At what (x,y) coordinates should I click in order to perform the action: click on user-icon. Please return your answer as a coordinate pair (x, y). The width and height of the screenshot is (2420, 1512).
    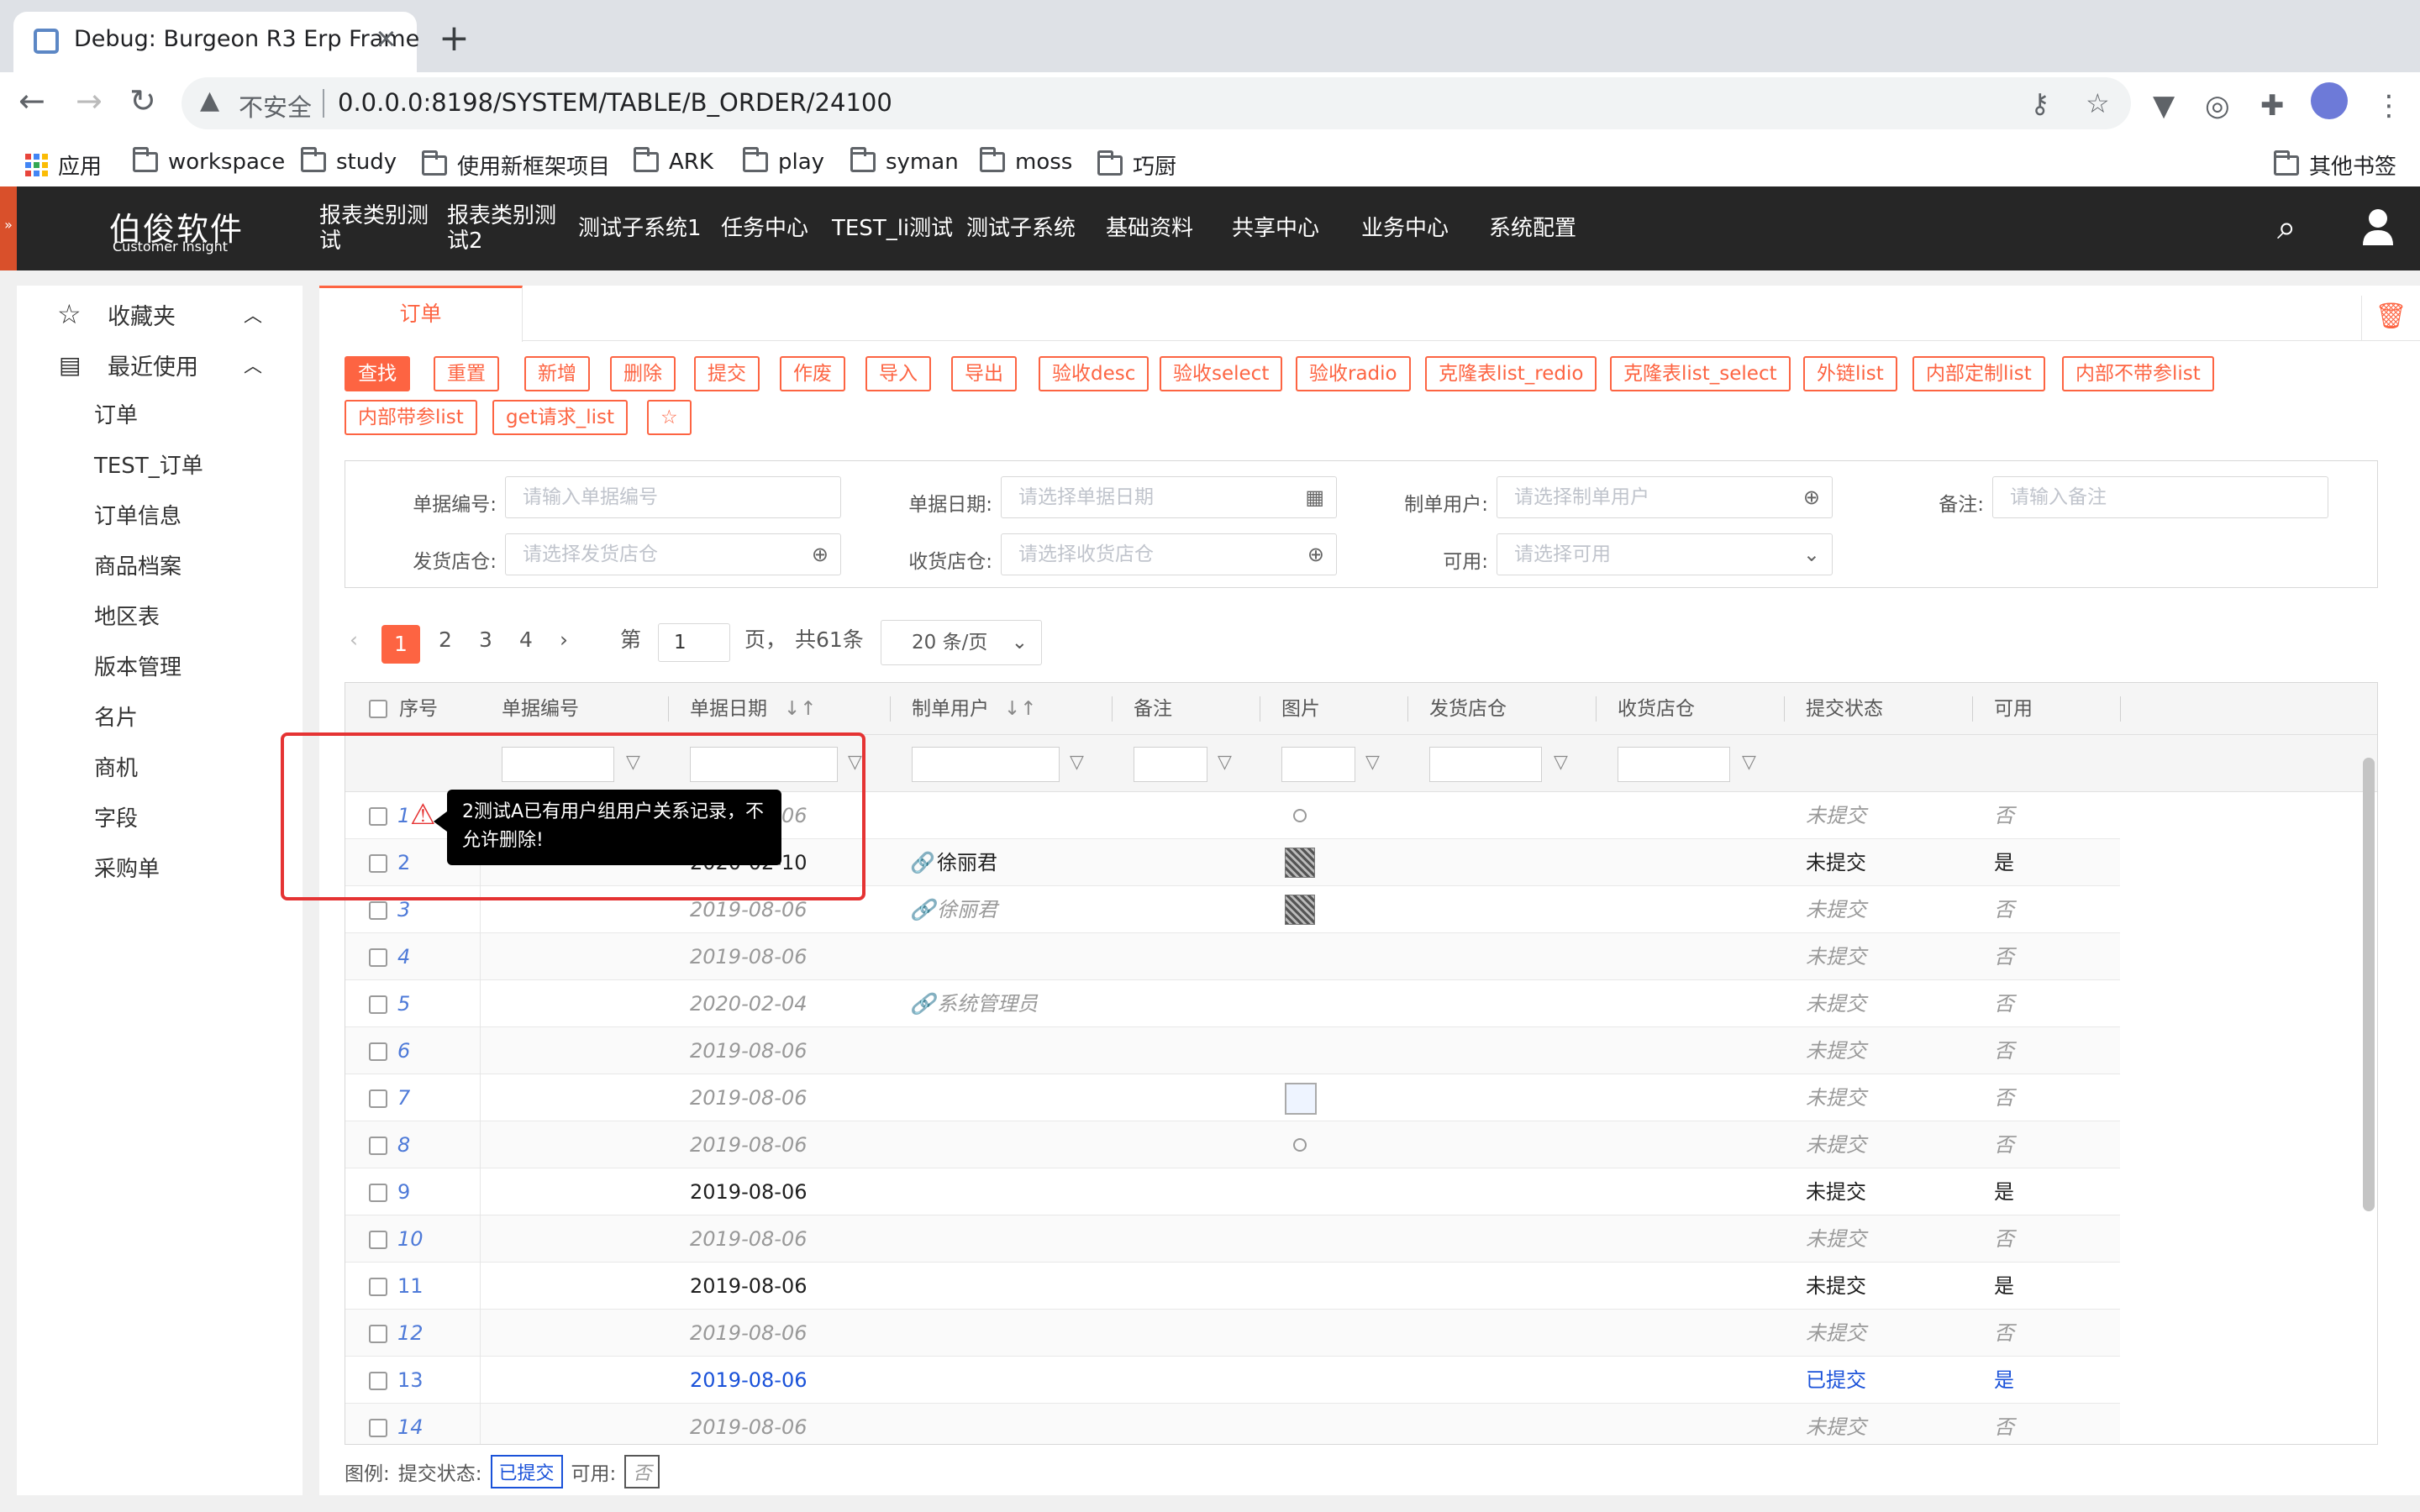
    Looking at the image, I should click on (2378, 228).